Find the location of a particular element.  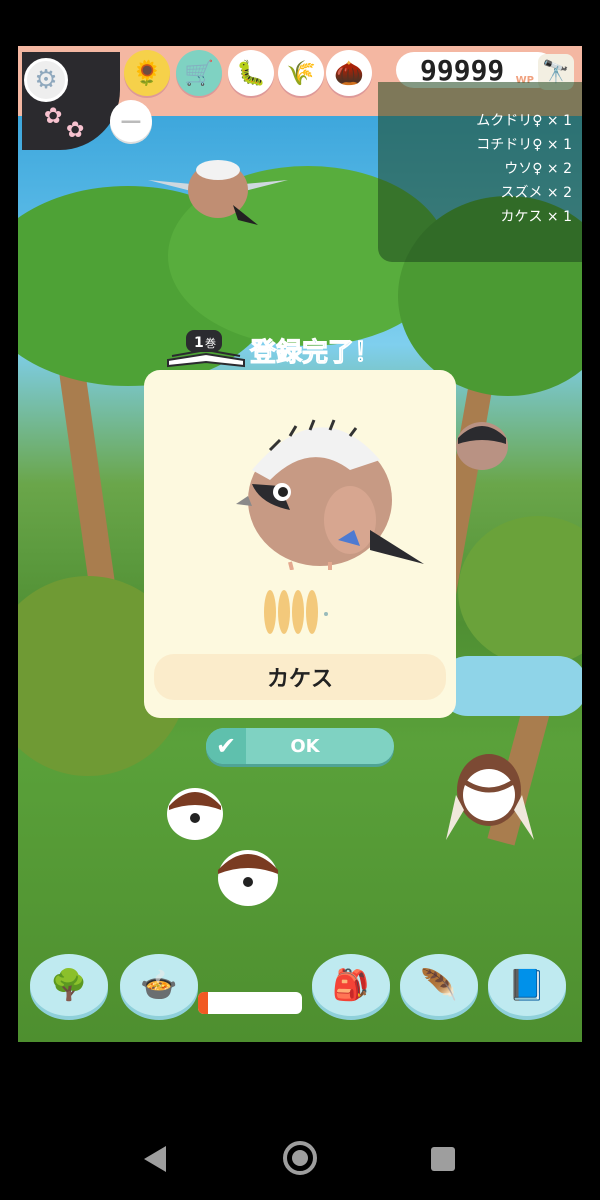

bird-count-item: コチドリ♀ × 1 is located at coordinates (524, 145).